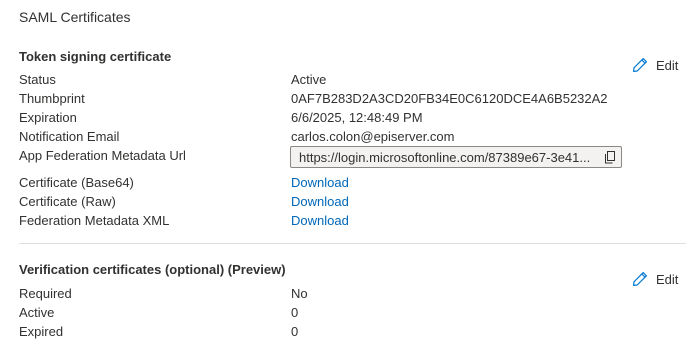 Image resolution: width=693 pixels, height=348 pixels. Describe the element at coordinates (309, 79) in the screenshot. I see `status-value: Active` at that location.